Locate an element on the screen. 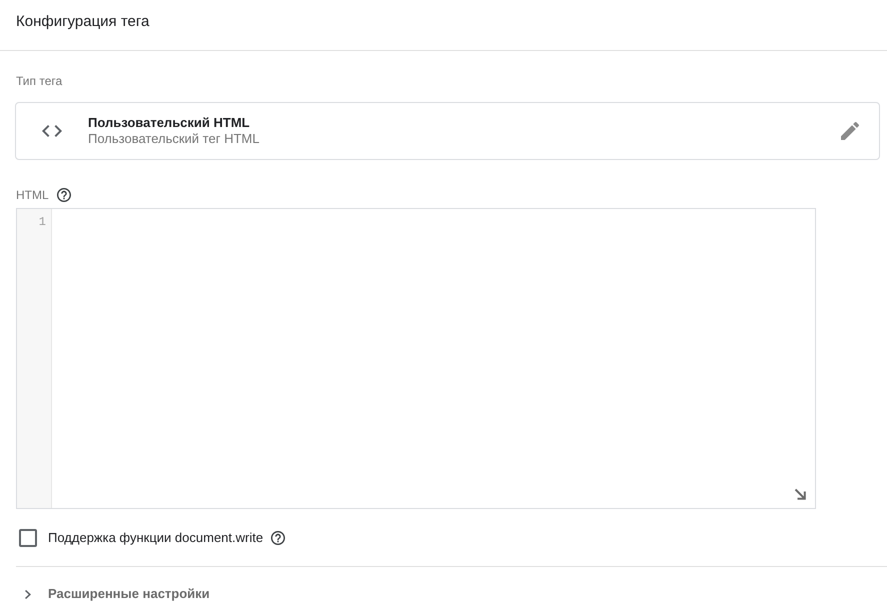  advanced-settings-toggle: Расширенные настройки is located at coordinates (115, 594).